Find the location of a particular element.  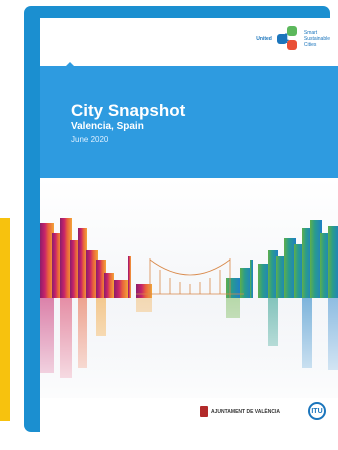

side-tab is located at coordinates (5, 319).